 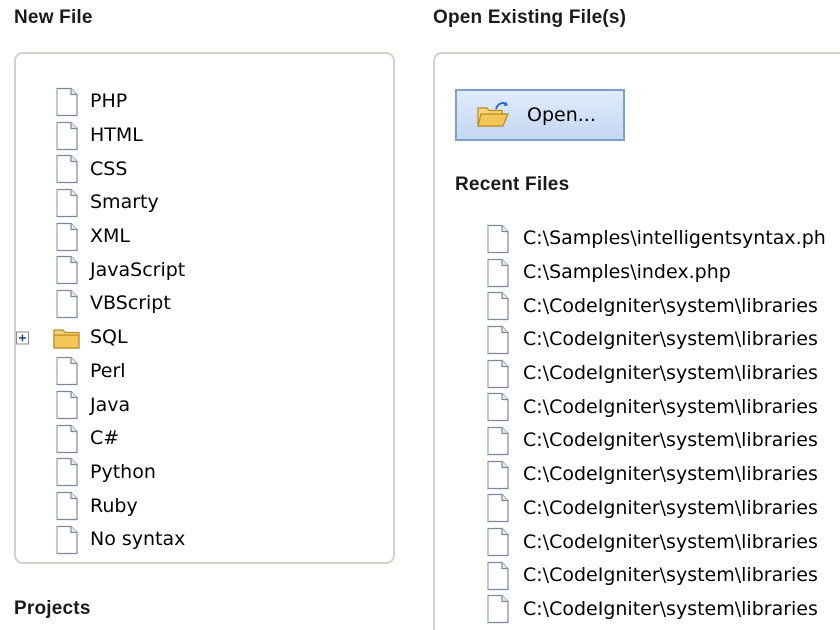 What do you see at coordinates (22, 337) in the screenshot?
I see `expand-plus-icon` at bounding box center [22, 337].